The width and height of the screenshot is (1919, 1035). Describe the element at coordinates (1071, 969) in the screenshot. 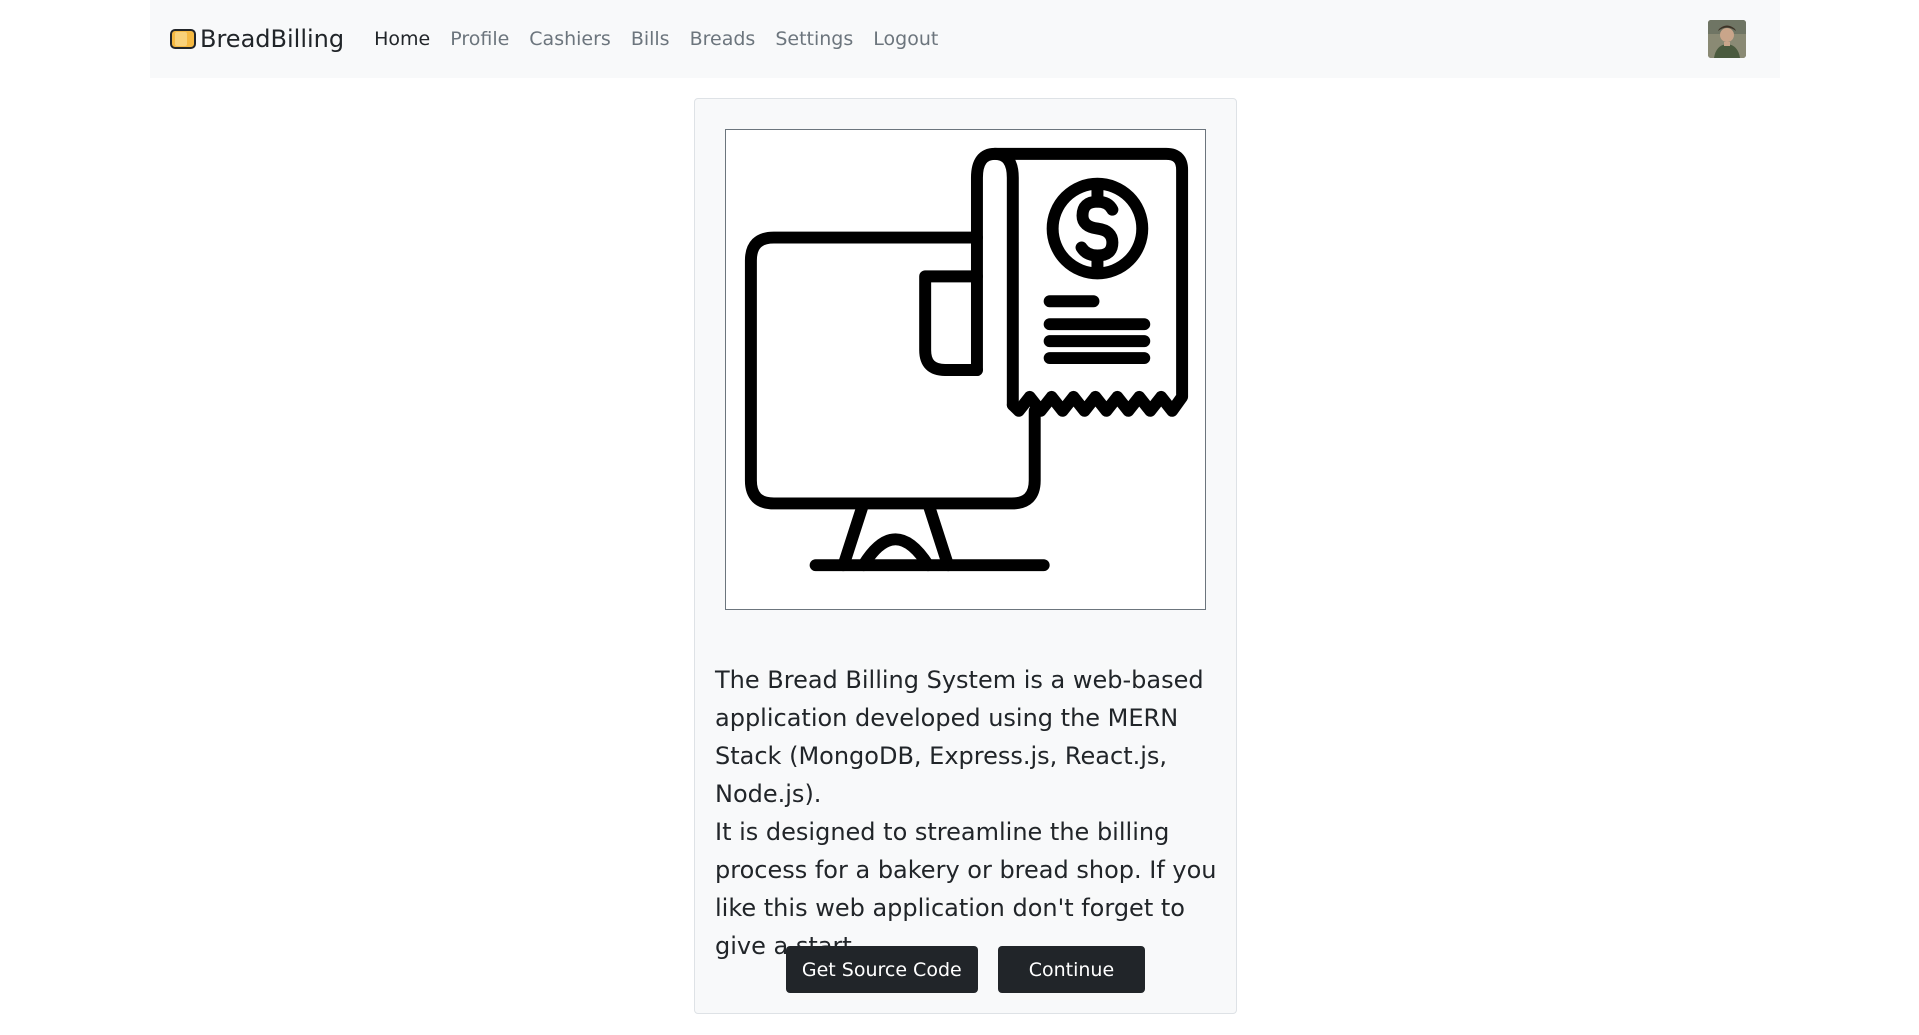

I see `continue-button: Continue` at that location.